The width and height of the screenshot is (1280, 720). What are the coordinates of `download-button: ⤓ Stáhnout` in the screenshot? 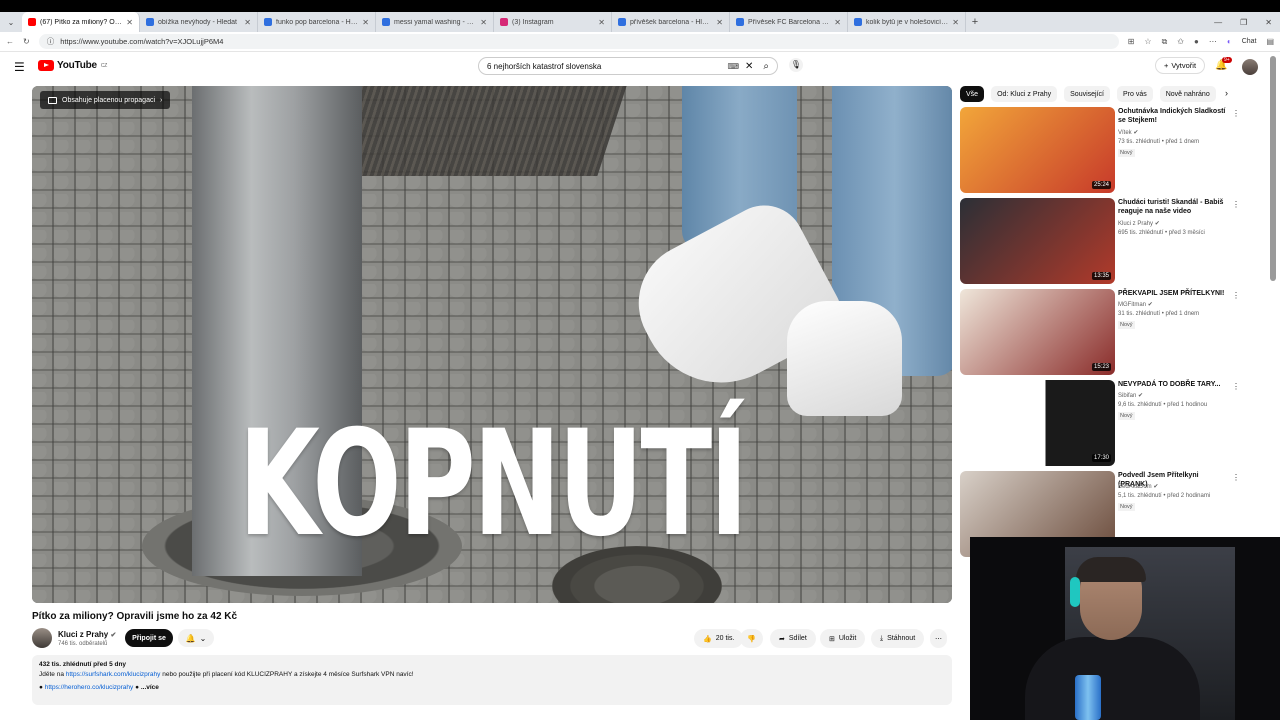 It's located at (898, 638).